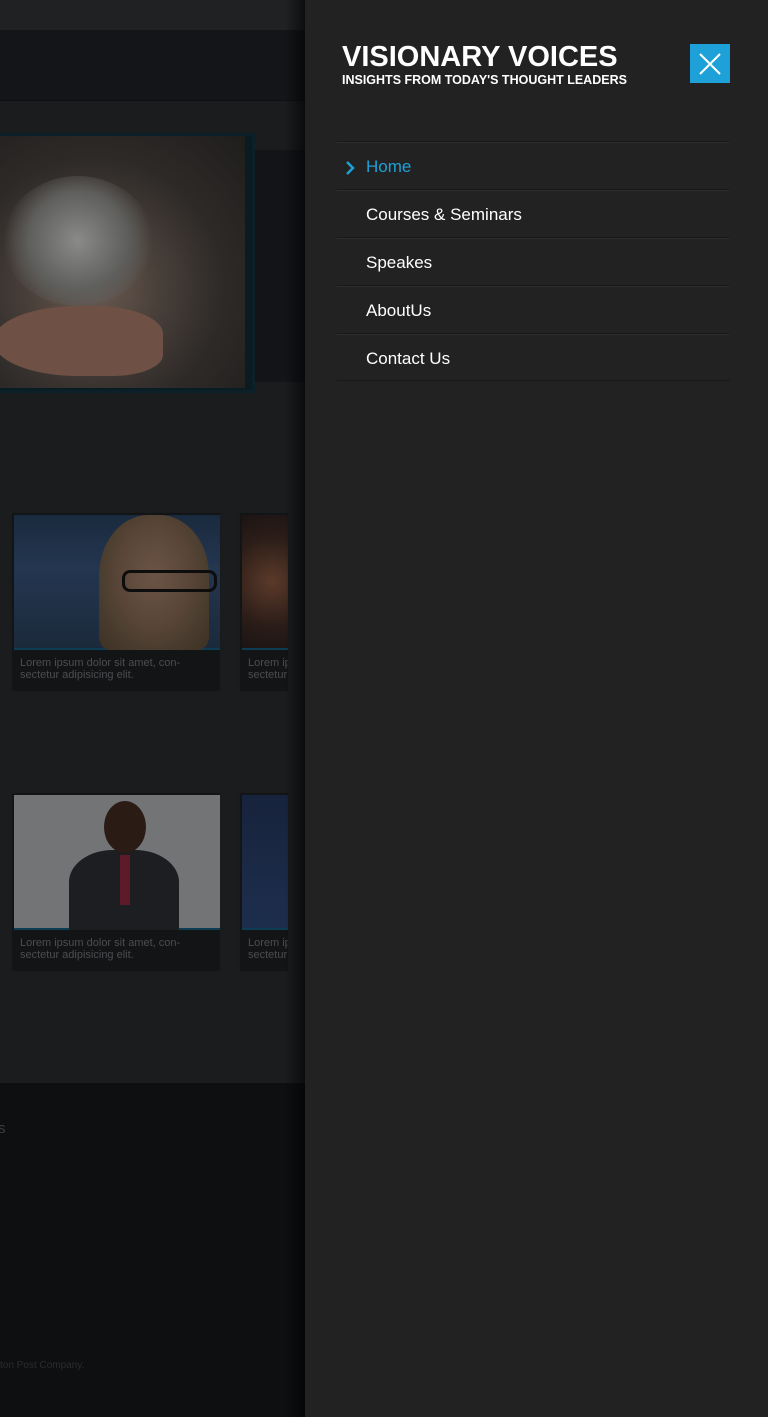  Describe the element at coordinates (3, 1128) in the screenshot. I see `footer-fragment: s` at that location.